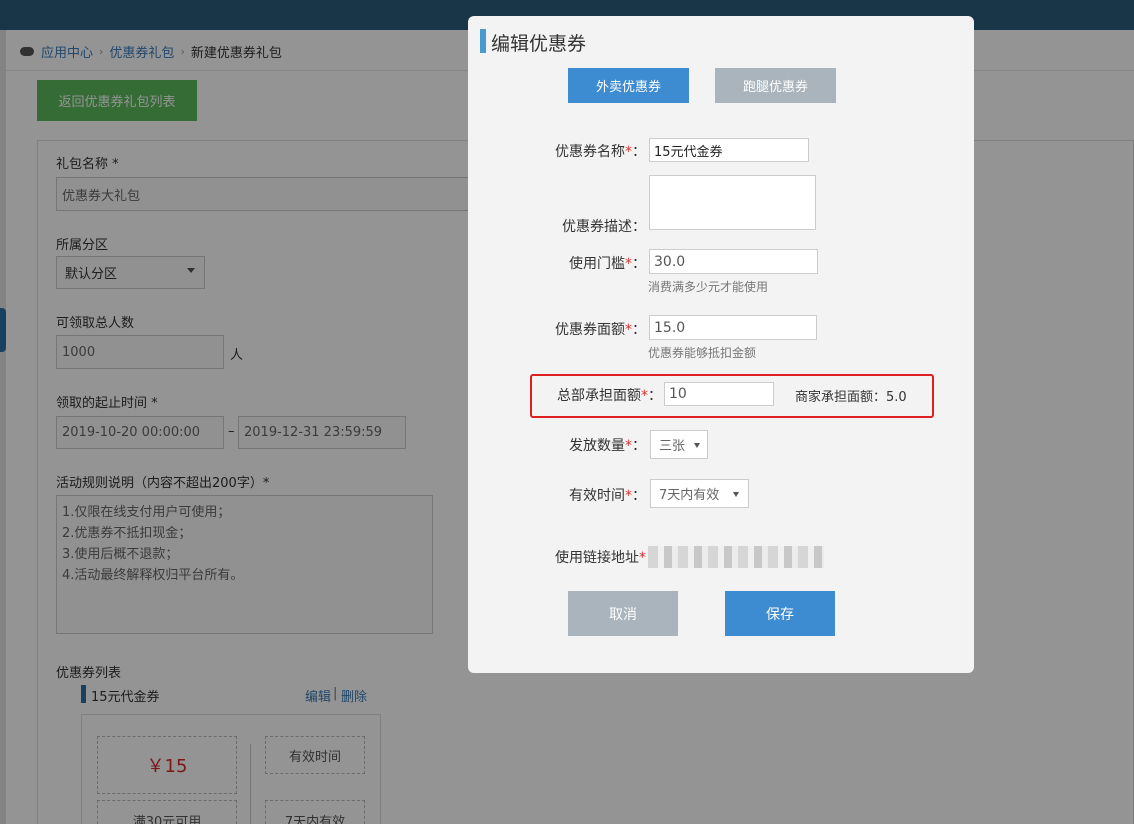 This screenshot has width=1134, height=824. I want to click on coupon-name-label-text: 优惠券名称, so click(590, 152).